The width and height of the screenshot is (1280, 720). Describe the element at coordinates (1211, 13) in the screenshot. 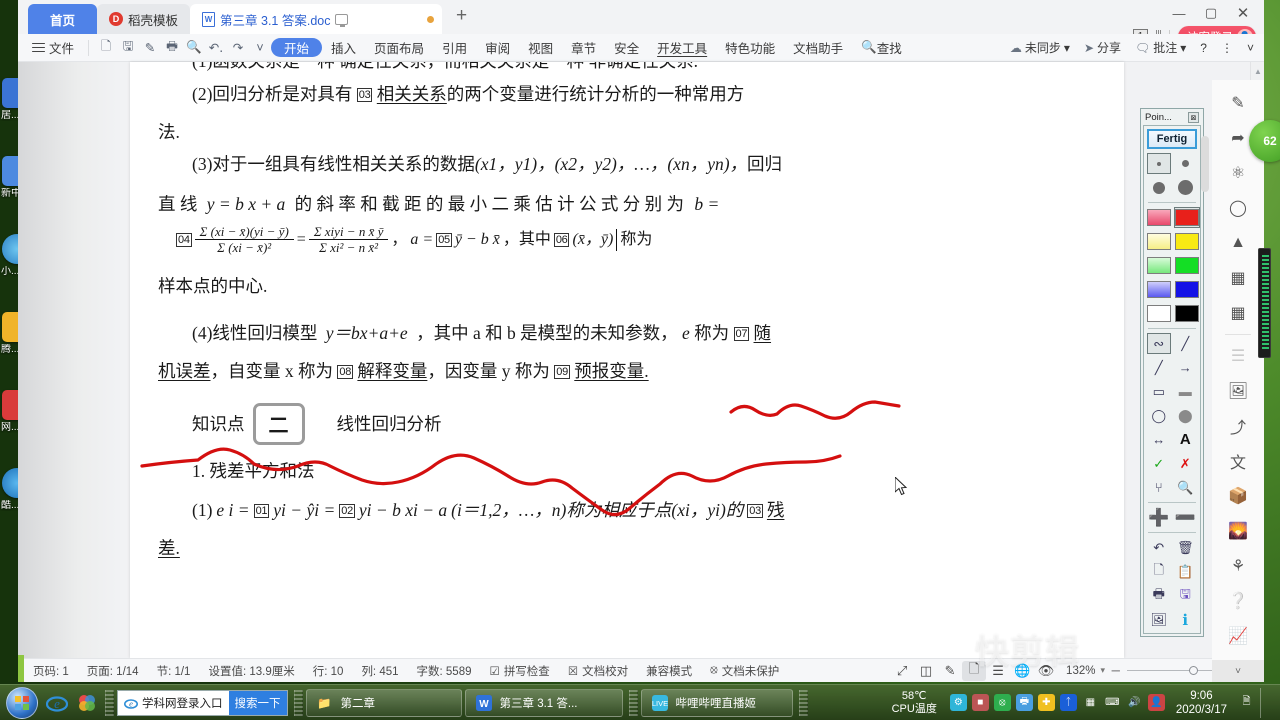

I see `maximize-button: ▢` at that location.